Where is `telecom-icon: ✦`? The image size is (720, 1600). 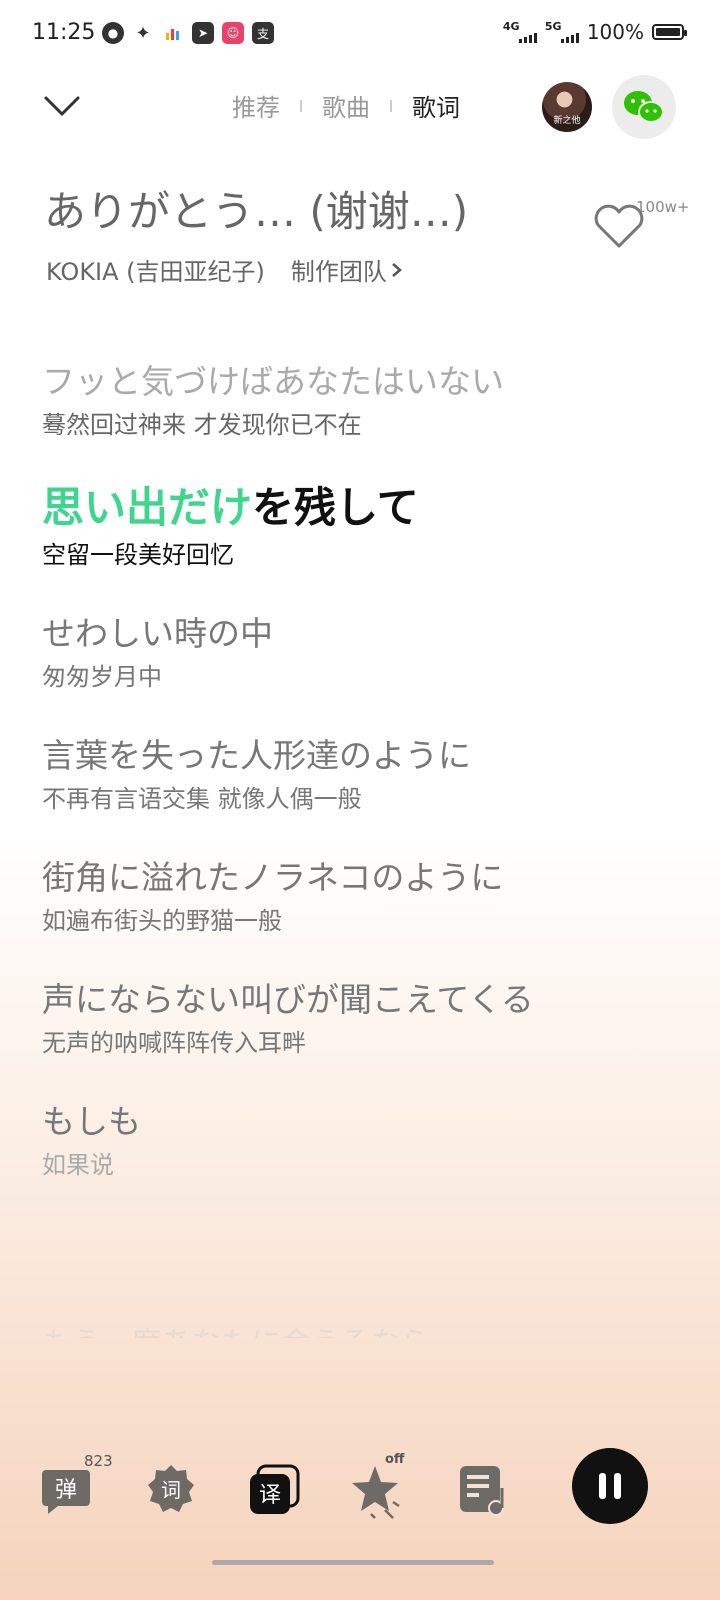 telecom-icon: ✦ is located at coordinates (143, 33).